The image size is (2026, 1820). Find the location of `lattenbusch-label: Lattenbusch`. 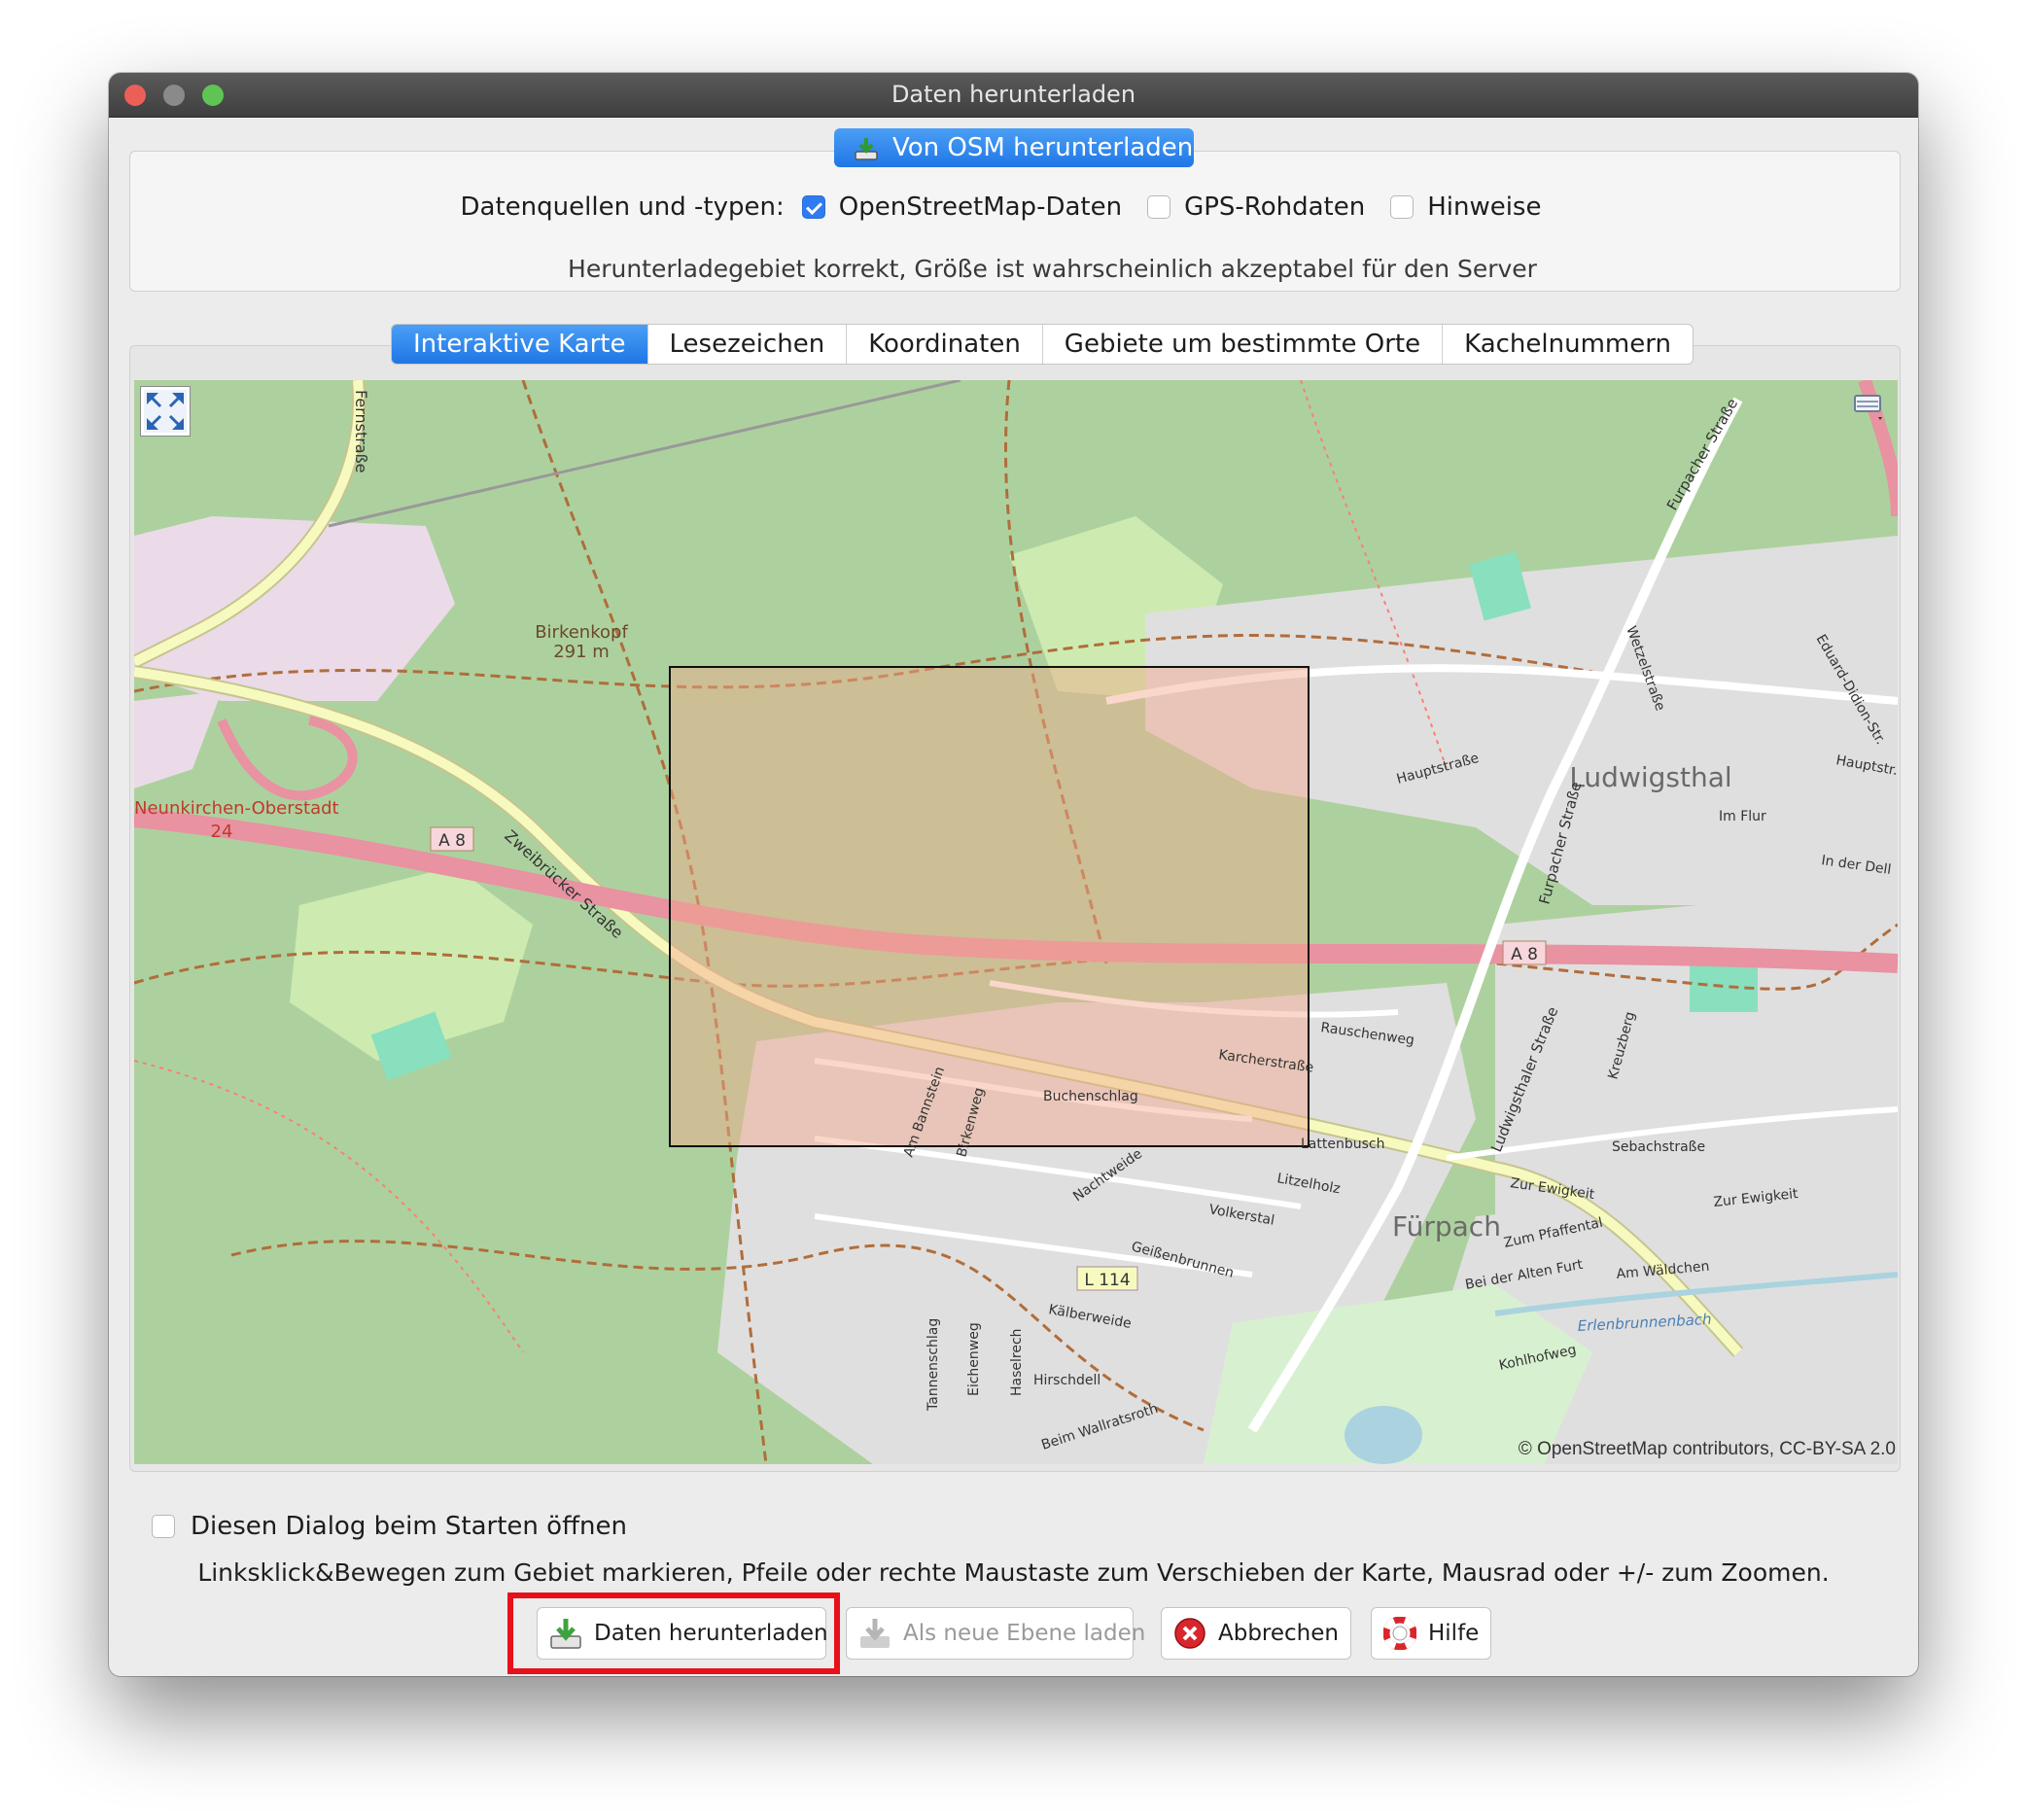

lattenbusch-label: Lattenbusch is located at coordinates (1342, 1144).